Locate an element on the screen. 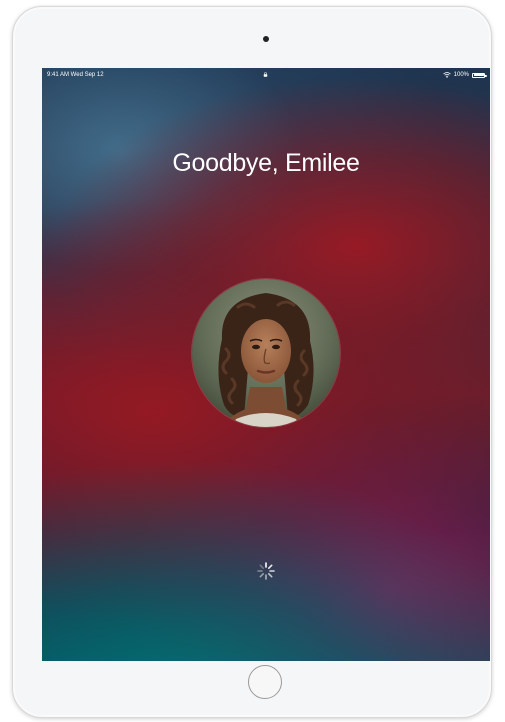  user-avatar is located at coordinates (266, 353).